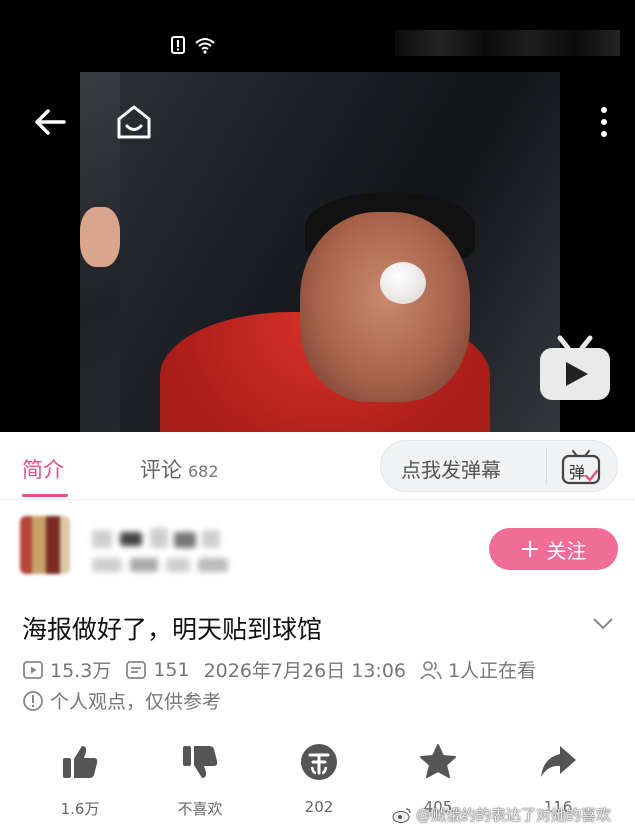 The width and height of the screenshot is (635, 833). I want to click on tab-active-indicator, so click(45, 495).